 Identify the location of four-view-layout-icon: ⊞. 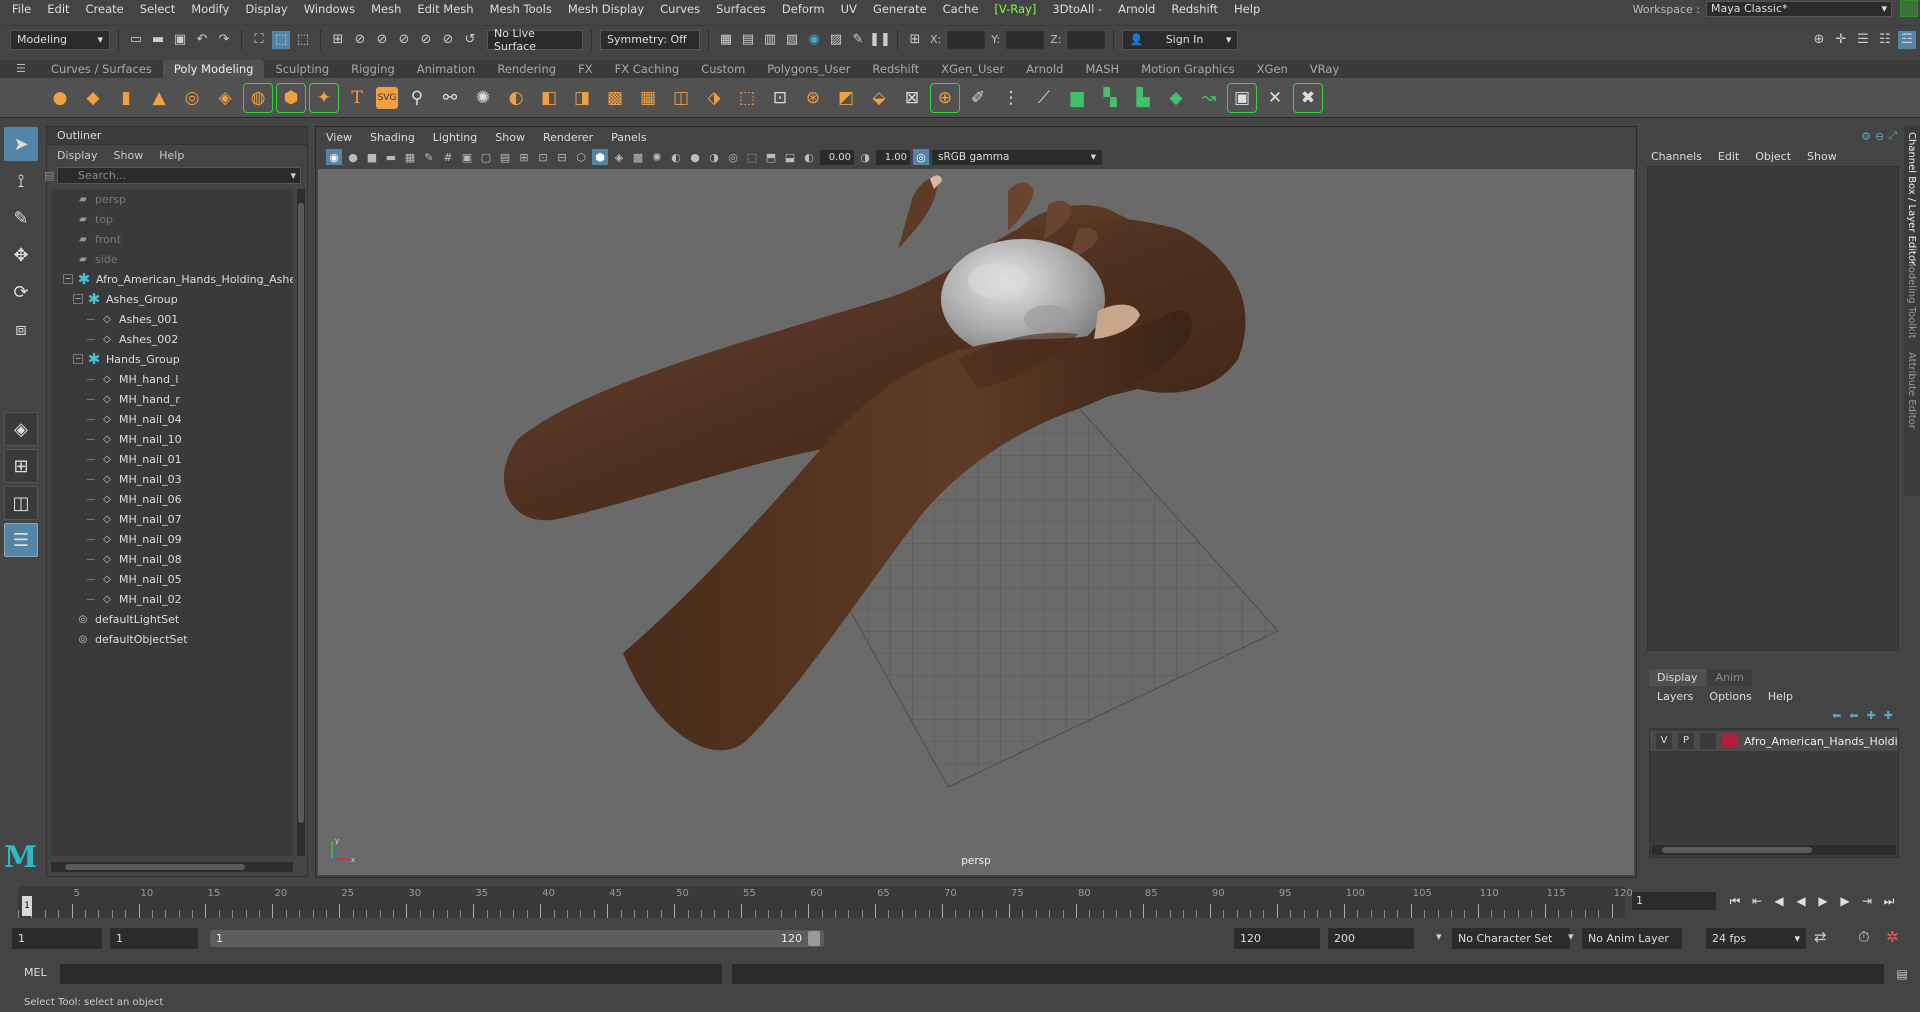
(21, 466).